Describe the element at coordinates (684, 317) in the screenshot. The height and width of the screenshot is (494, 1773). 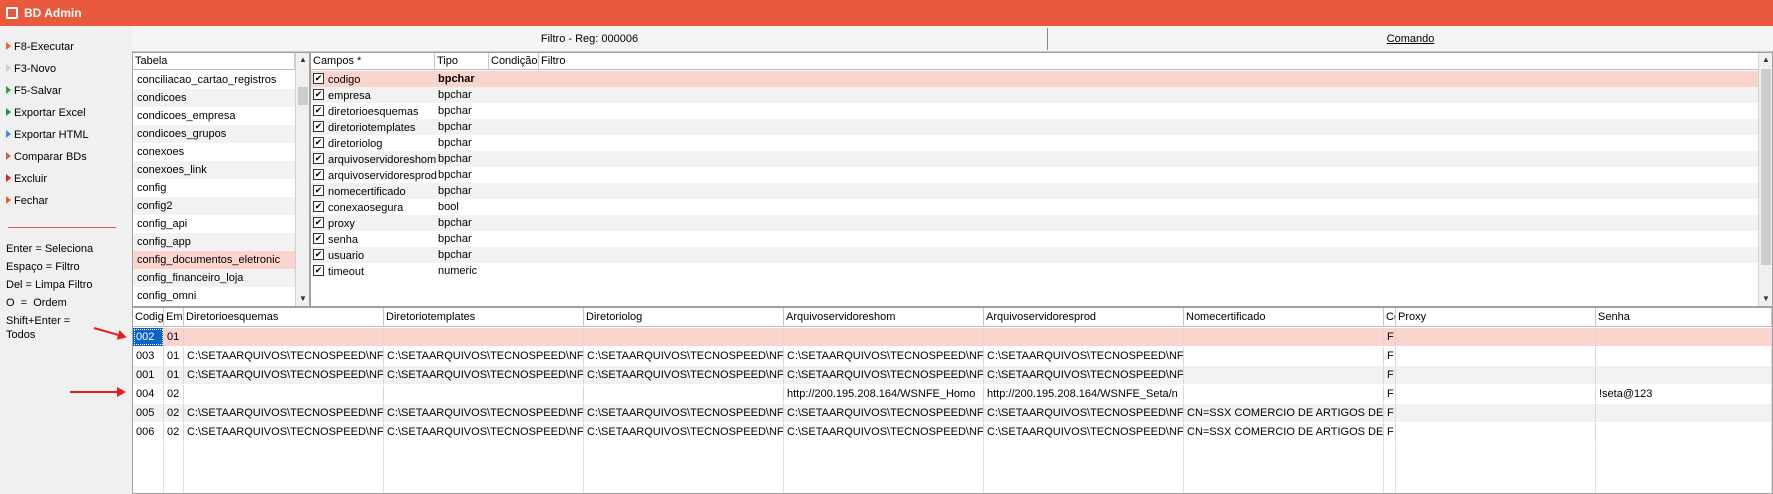
I see `grid-header-diretoriolog: Diretoriolog` at that location.